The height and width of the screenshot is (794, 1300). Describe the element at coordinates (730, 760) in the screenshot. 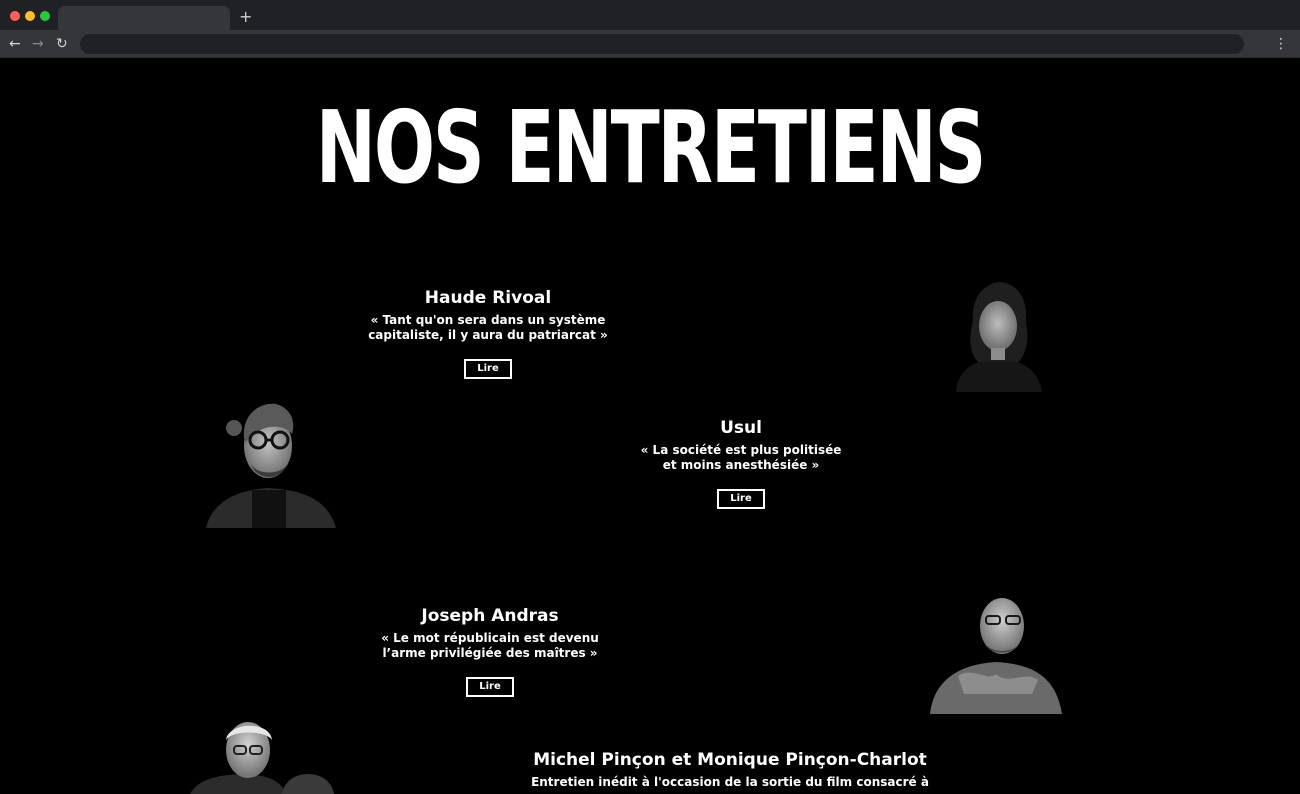

I see `interviewee-name: Michel Pinçon et Monique Pinçon-Charlot` at that location.